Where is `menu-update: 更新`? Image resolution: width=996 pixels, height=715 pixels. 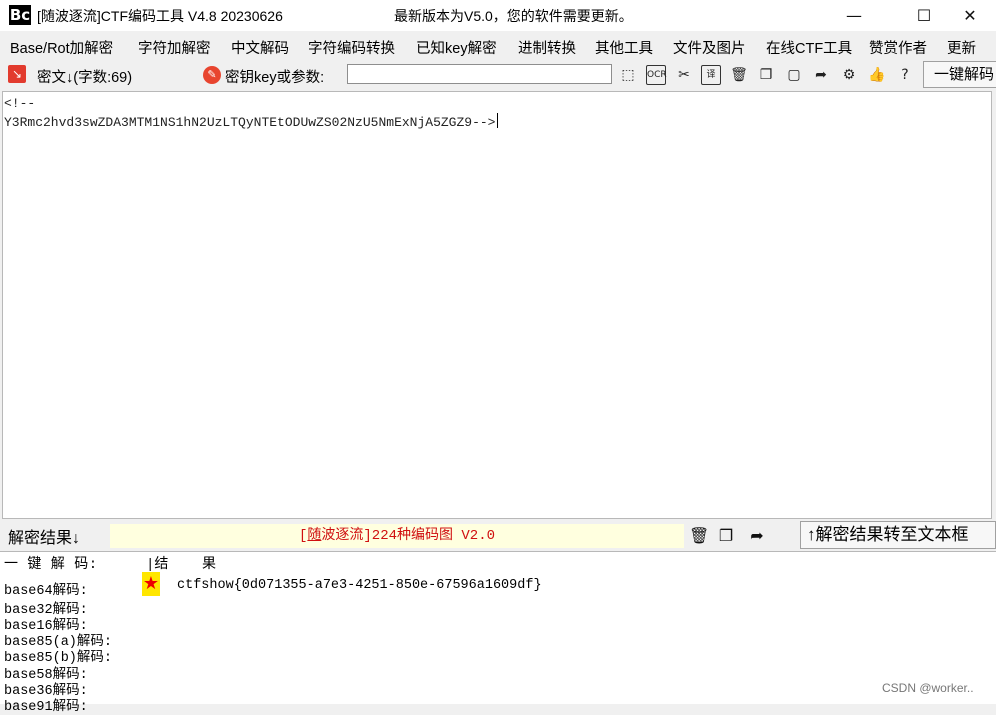
menu-update: 更新 is located at coordinates (961, 47).